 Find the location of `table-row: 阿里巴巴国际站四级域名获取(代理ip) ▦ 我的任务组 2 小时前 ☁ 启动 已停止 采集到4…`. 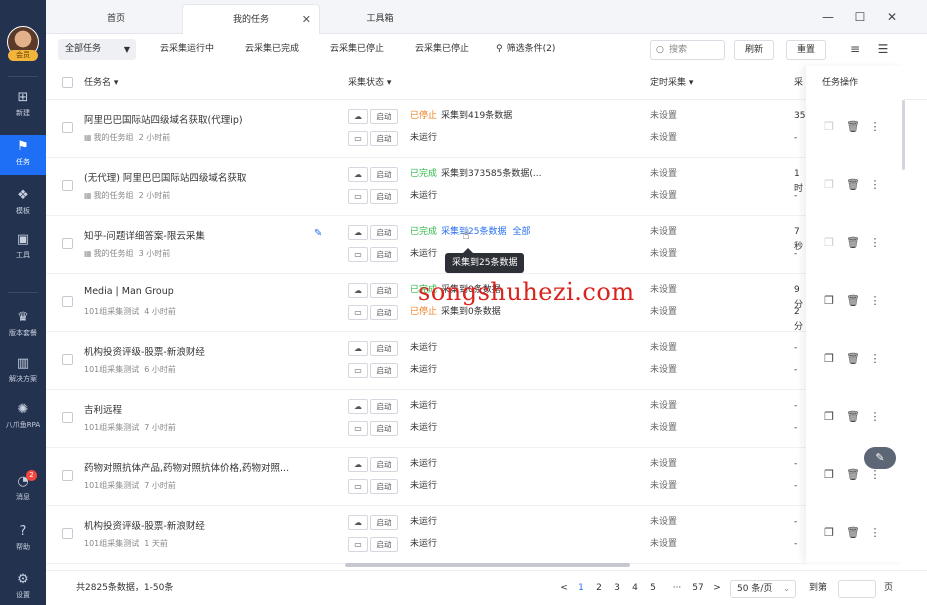

table-row: 阿里巴巴国际站四级域名获取(代理ip) ▦ 我的任务组 2 小时前 ☁ 启动 已停止 采集到4… is located at coordinates (426, 129).